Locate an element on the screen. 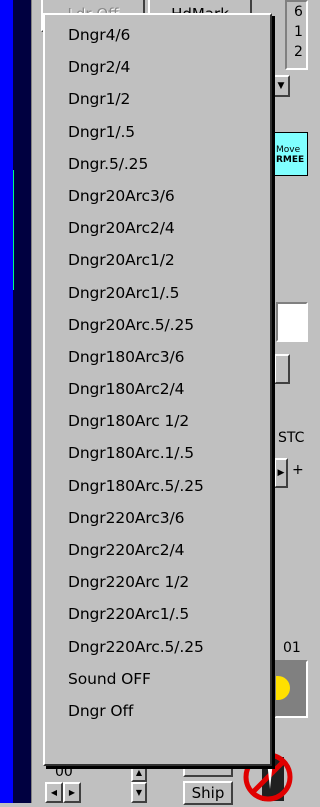  menu-item-dngr220arc-1-05: Dngr220Arc1/.5 is located at coordinates (157, 614).